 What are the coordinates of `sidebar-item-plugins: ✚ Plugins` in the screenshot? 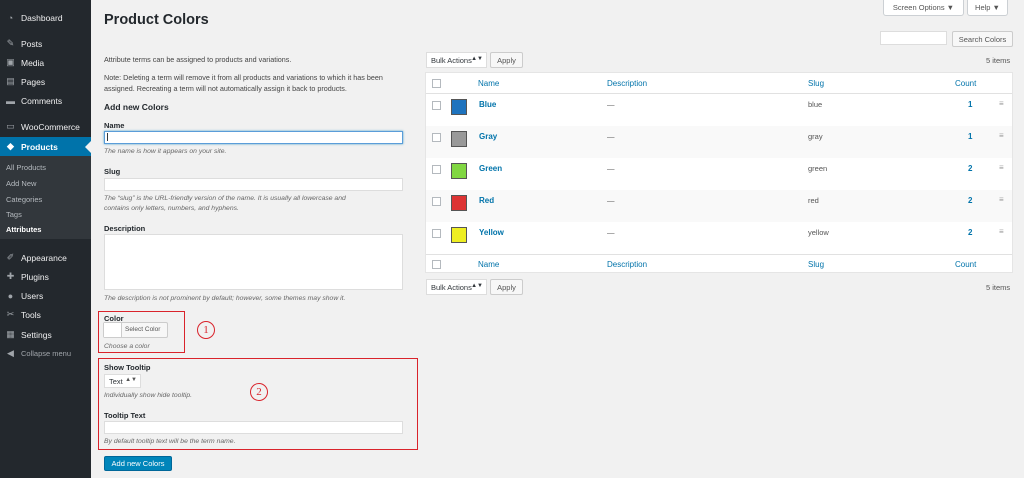 It's located at (45, 276).